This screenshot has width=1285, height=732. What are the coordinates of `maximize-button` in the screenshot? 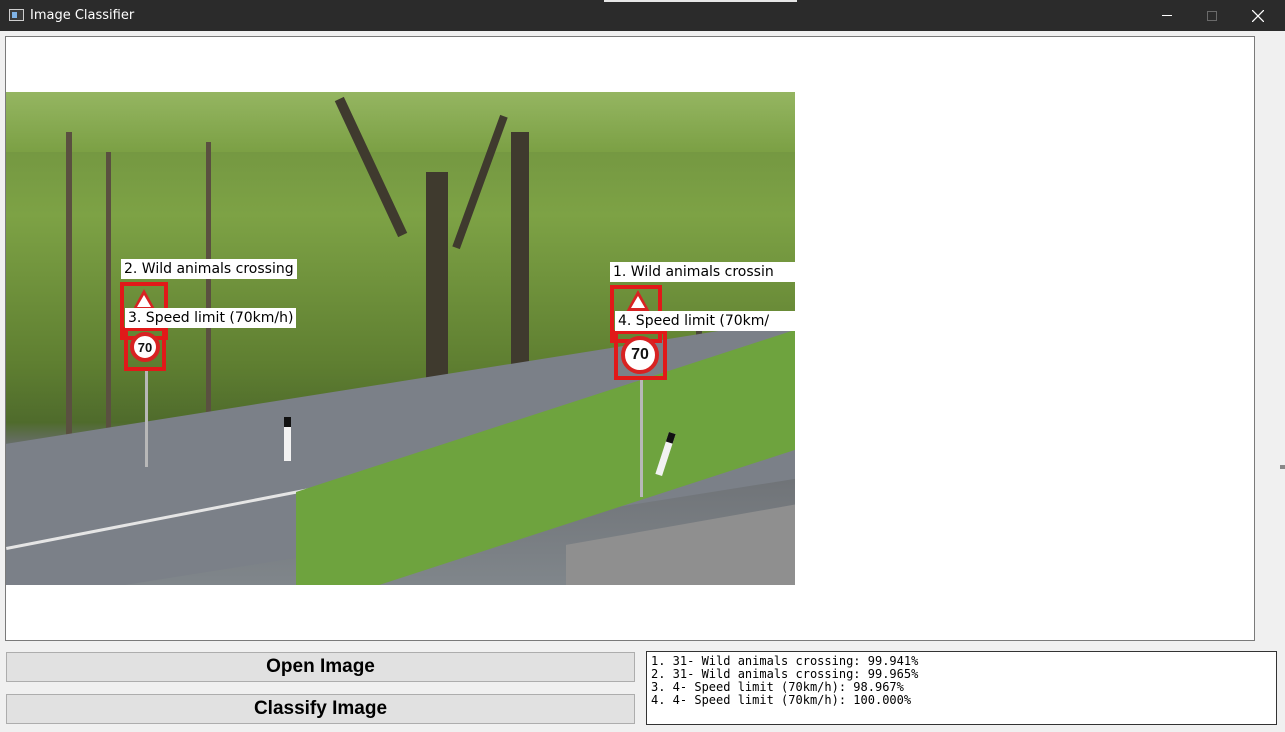 It's located at (1212, 15).